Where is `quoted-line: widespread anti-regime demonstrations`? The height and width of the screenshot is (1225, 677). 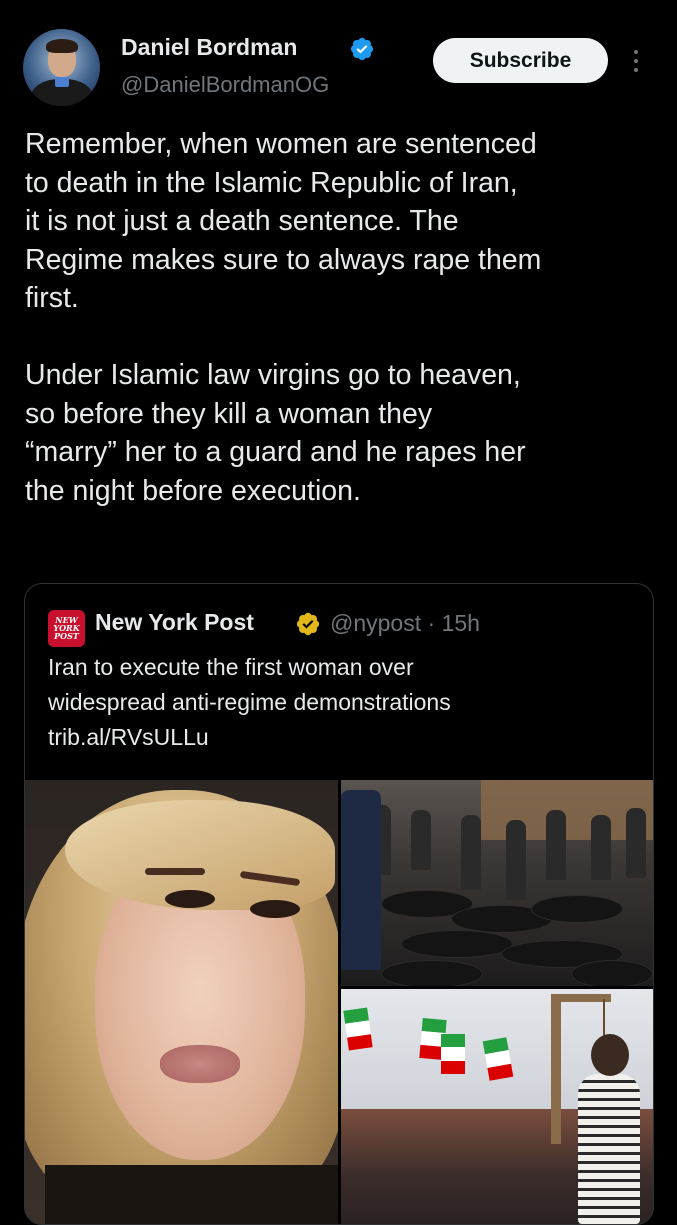 quoted-line: widespread anti-regime demonstrations is located at coordinates (249, 702).